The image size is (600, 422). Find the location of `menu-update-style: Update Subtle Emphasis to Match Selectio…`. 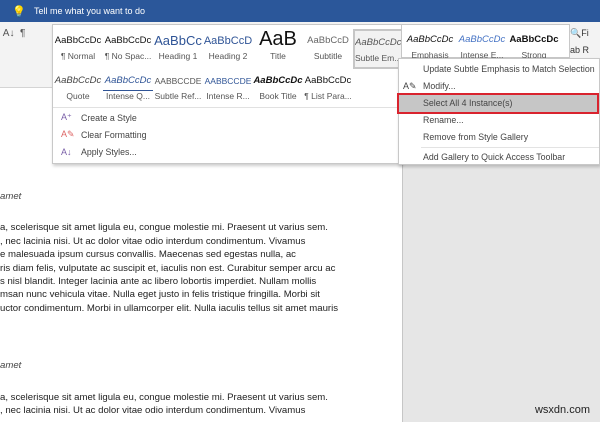

menu-update-style: Update Subtle Emphasis to Match Selectio… is located at coordinates (499, 69).